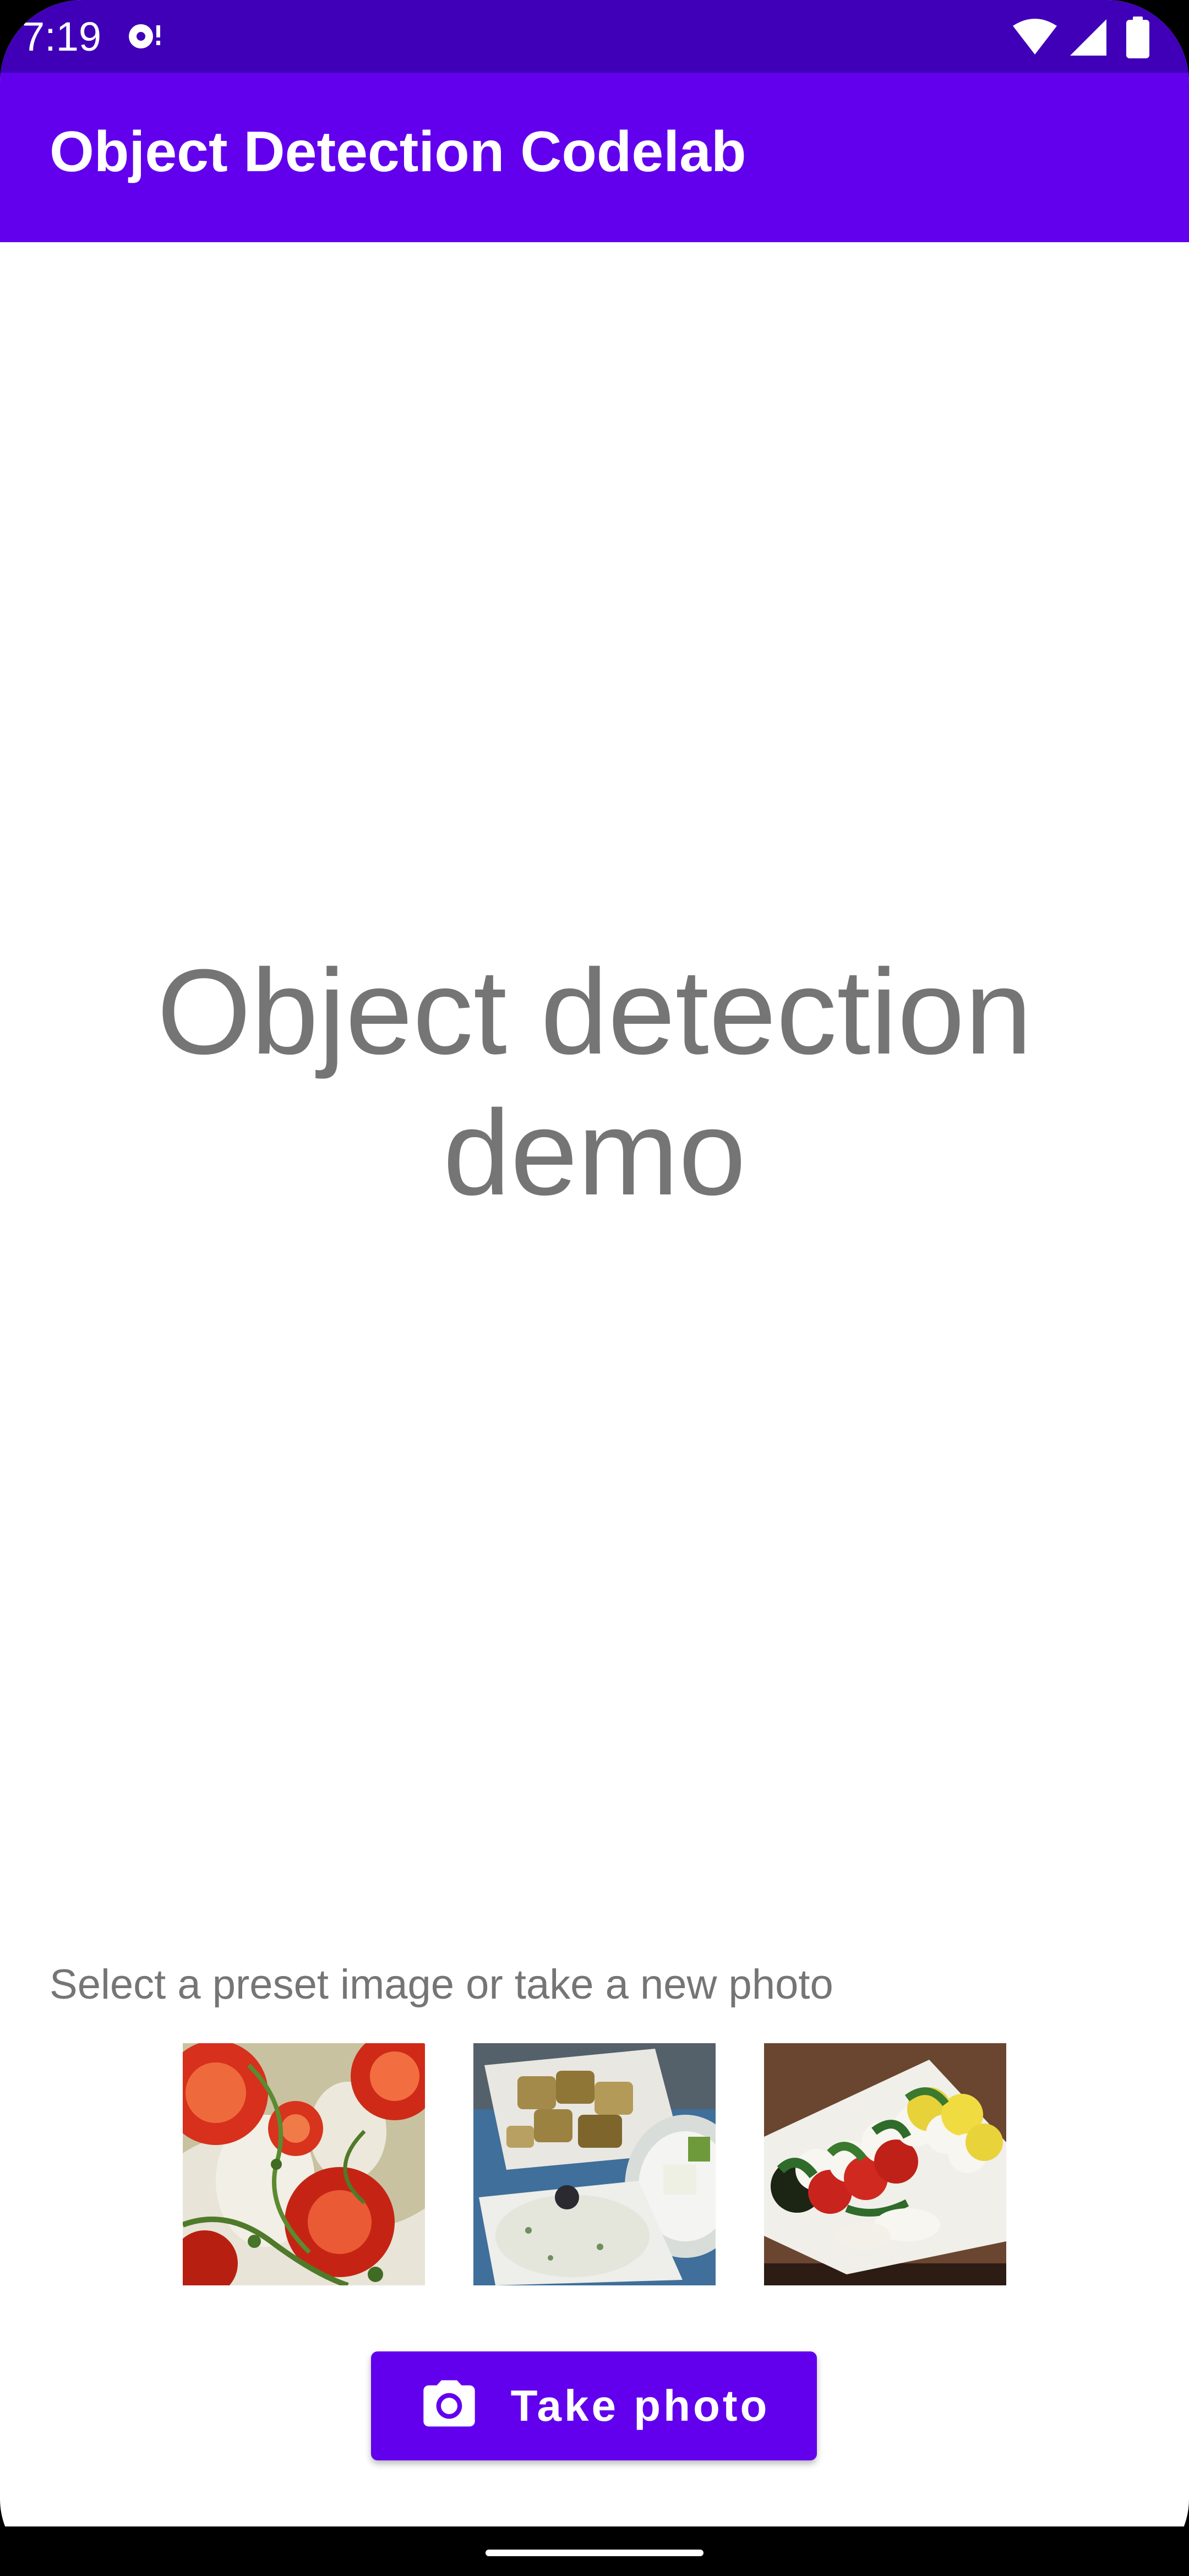 This screenshot has height=2576, width=1189. I want to click on caprese-image, so click(885, 2164).